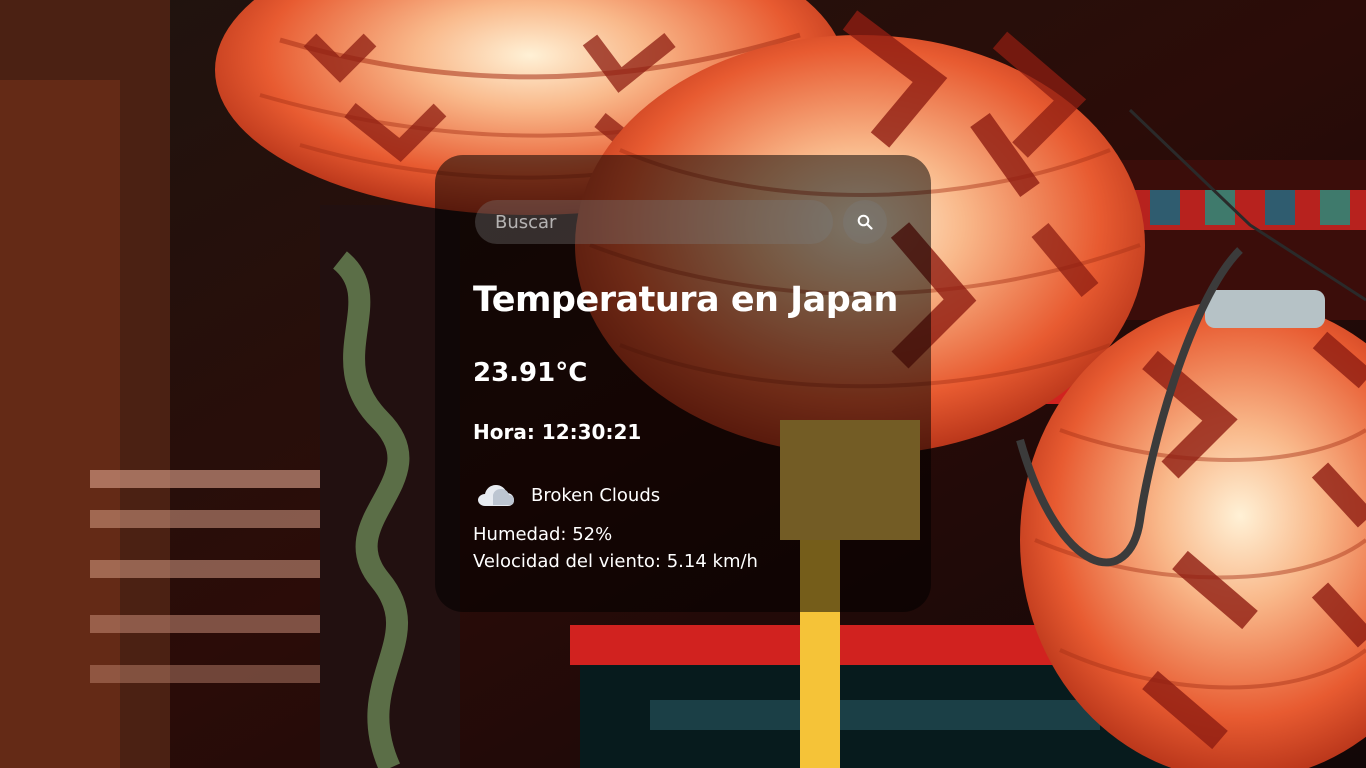  Describe the element at coordinates (557, 432) in the screenshot. I see `local-time: Hora: 12:30:21` at that location.